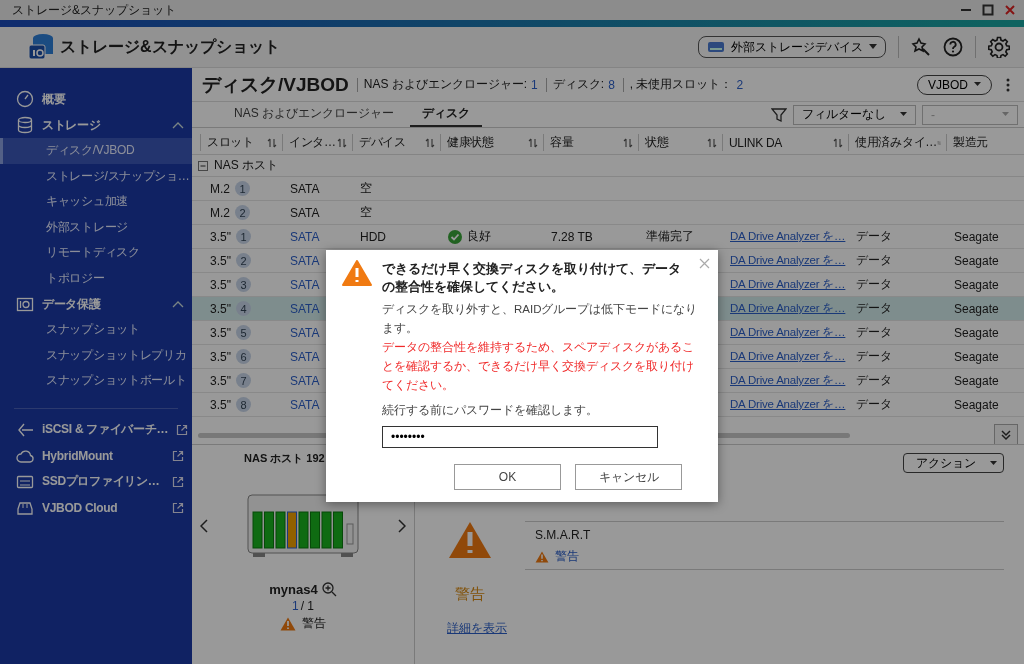  I want to click on settings-icon, so click(999, 47).